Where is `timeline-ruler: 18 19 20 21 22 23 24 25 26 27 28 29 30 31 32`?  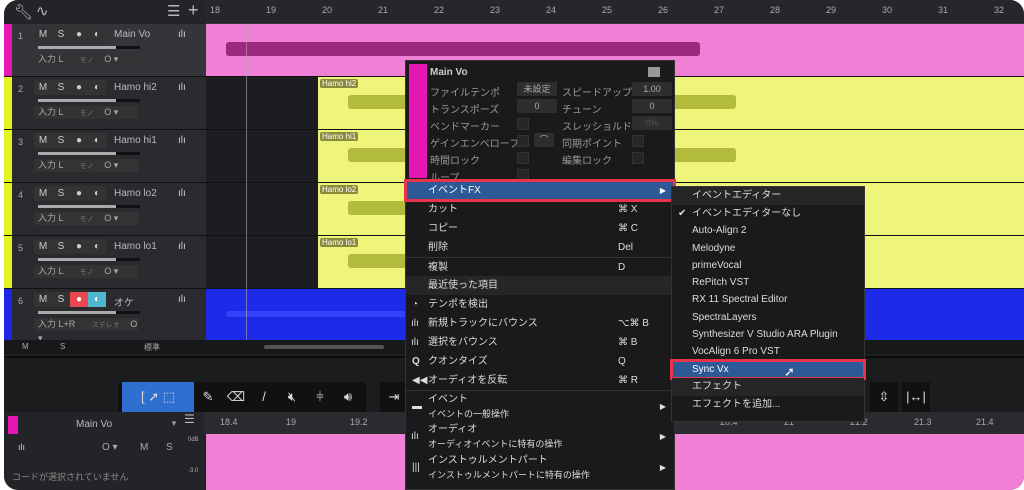
timeline-ruler: 18 19 20 21 22 23 24 25 26 27 28 29 30 31 32 is located at coordinates (615, 12).